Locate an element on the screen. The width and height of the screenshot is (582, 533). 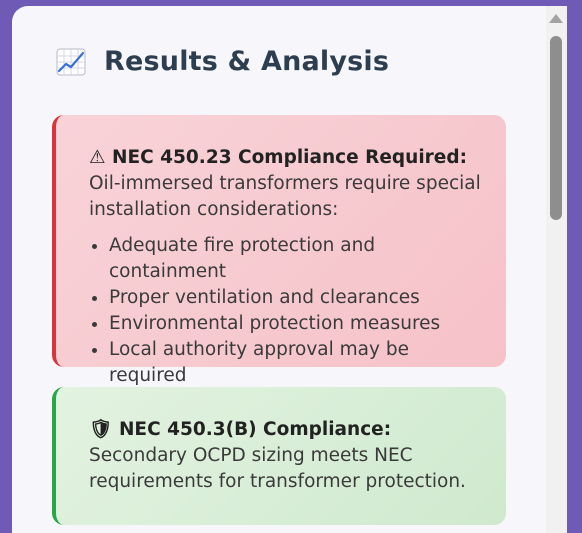
success-title-text: NEC 450.3(B) Compliance: is located at coordinates (255, 429).